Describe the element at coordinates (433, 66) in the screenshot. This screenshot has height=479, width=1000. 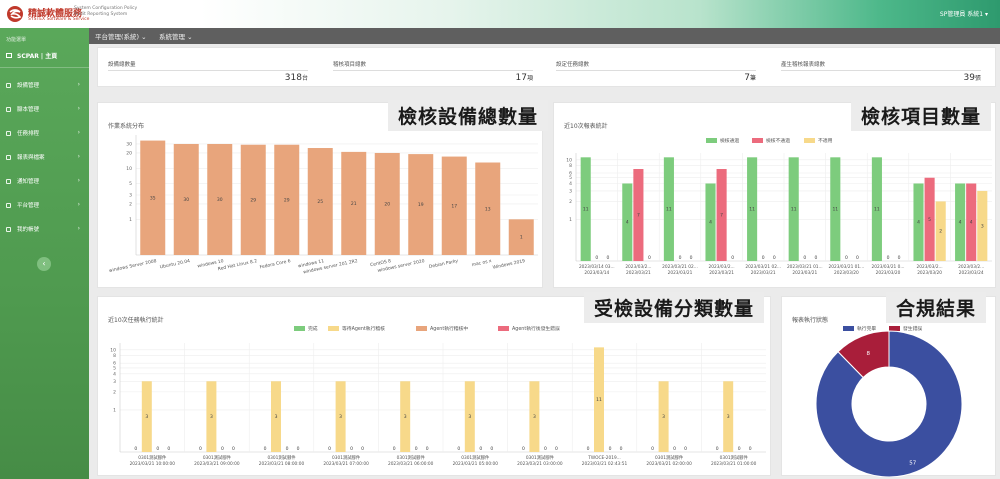
I see `stat-audit-items: 稽核項目總數 17項` at that location.